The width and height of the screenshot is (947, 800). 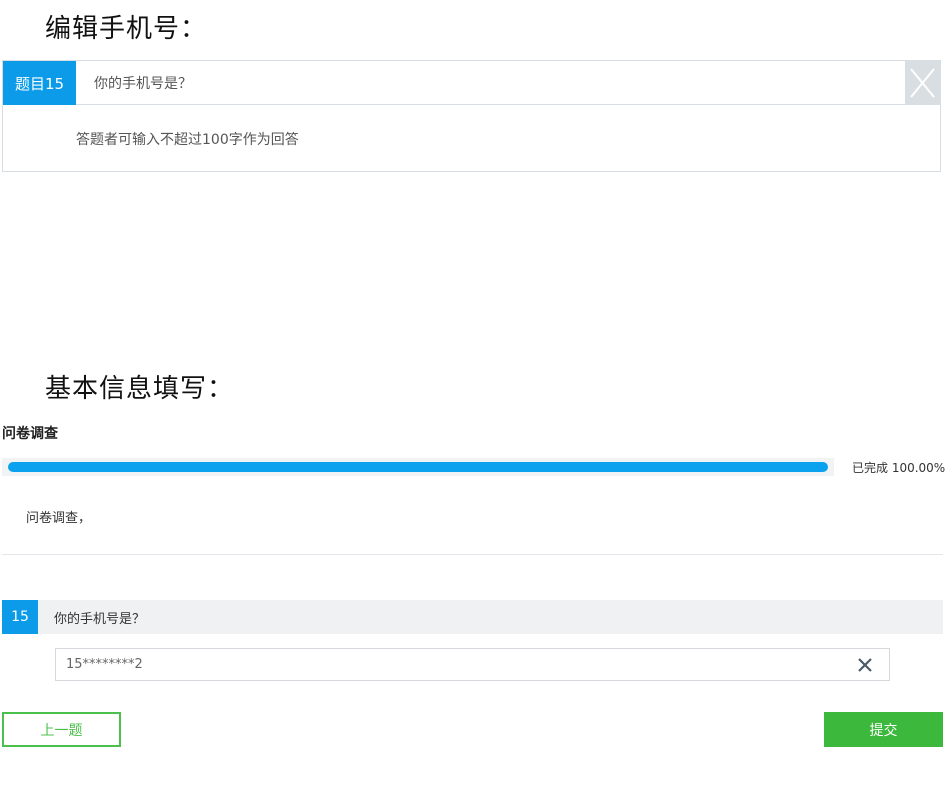 I want to click on survey-title: 问卷调查, so click(x=30, y=434).